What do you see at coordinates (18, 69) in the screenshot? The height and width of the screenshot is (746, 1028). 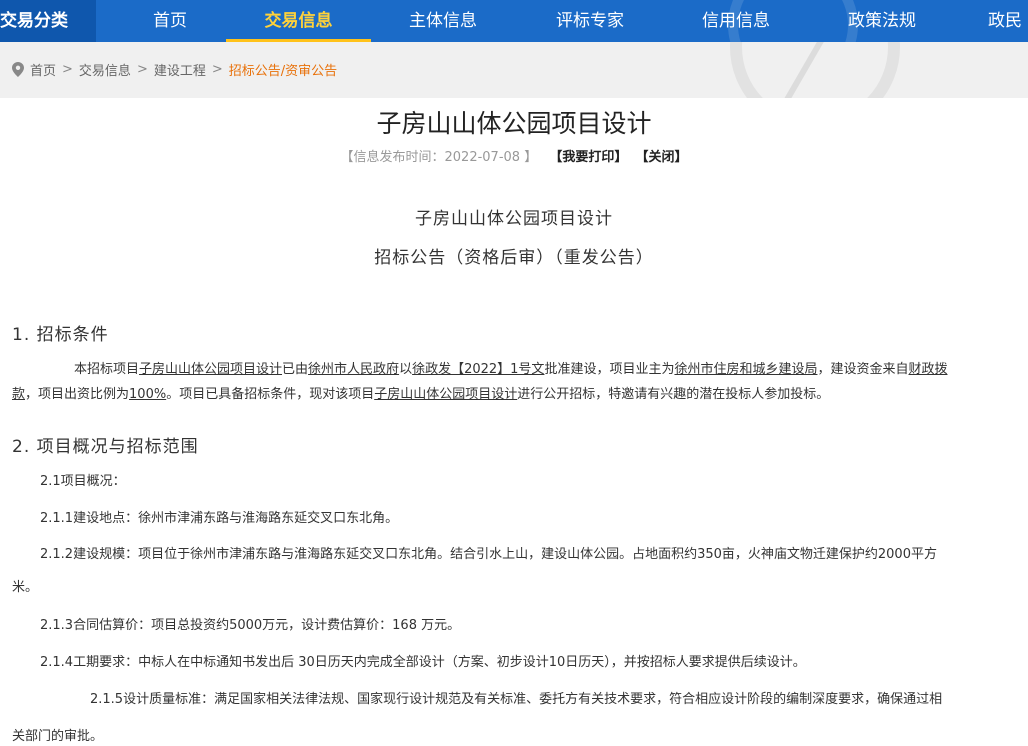 I see `location-pin-icon` at bounding box center [18, 69].